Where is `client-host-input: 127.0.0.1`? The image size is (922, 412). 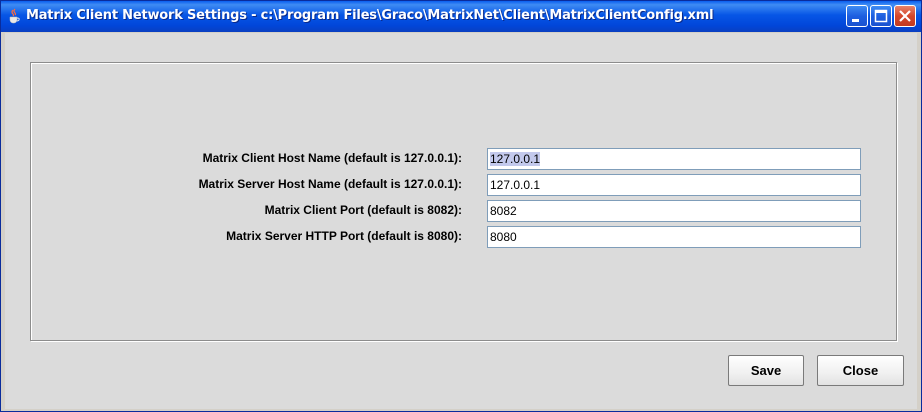 client-host-input: 127.0.0.1 is located at coordinates (674, 159).